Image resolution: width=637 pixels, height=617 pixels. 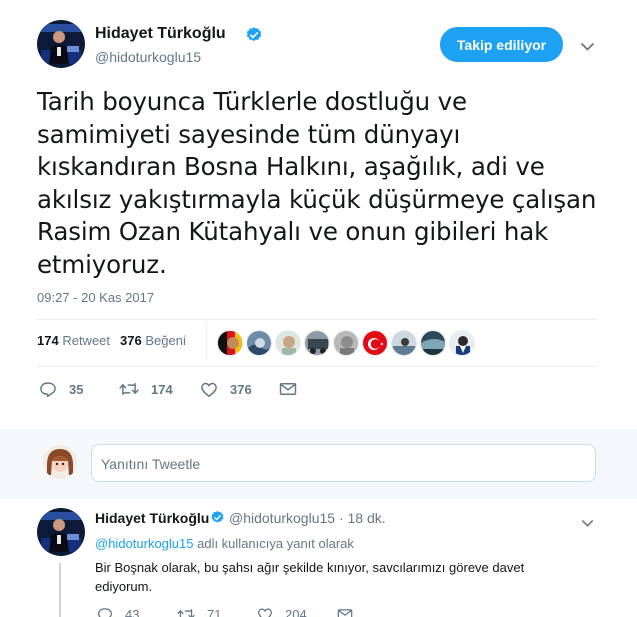 What do you see at coordinates (152, 518) in the screenshot?
I see `reply-author-name: Hidayet Türkoğlu` at bounding box center [152, 518].